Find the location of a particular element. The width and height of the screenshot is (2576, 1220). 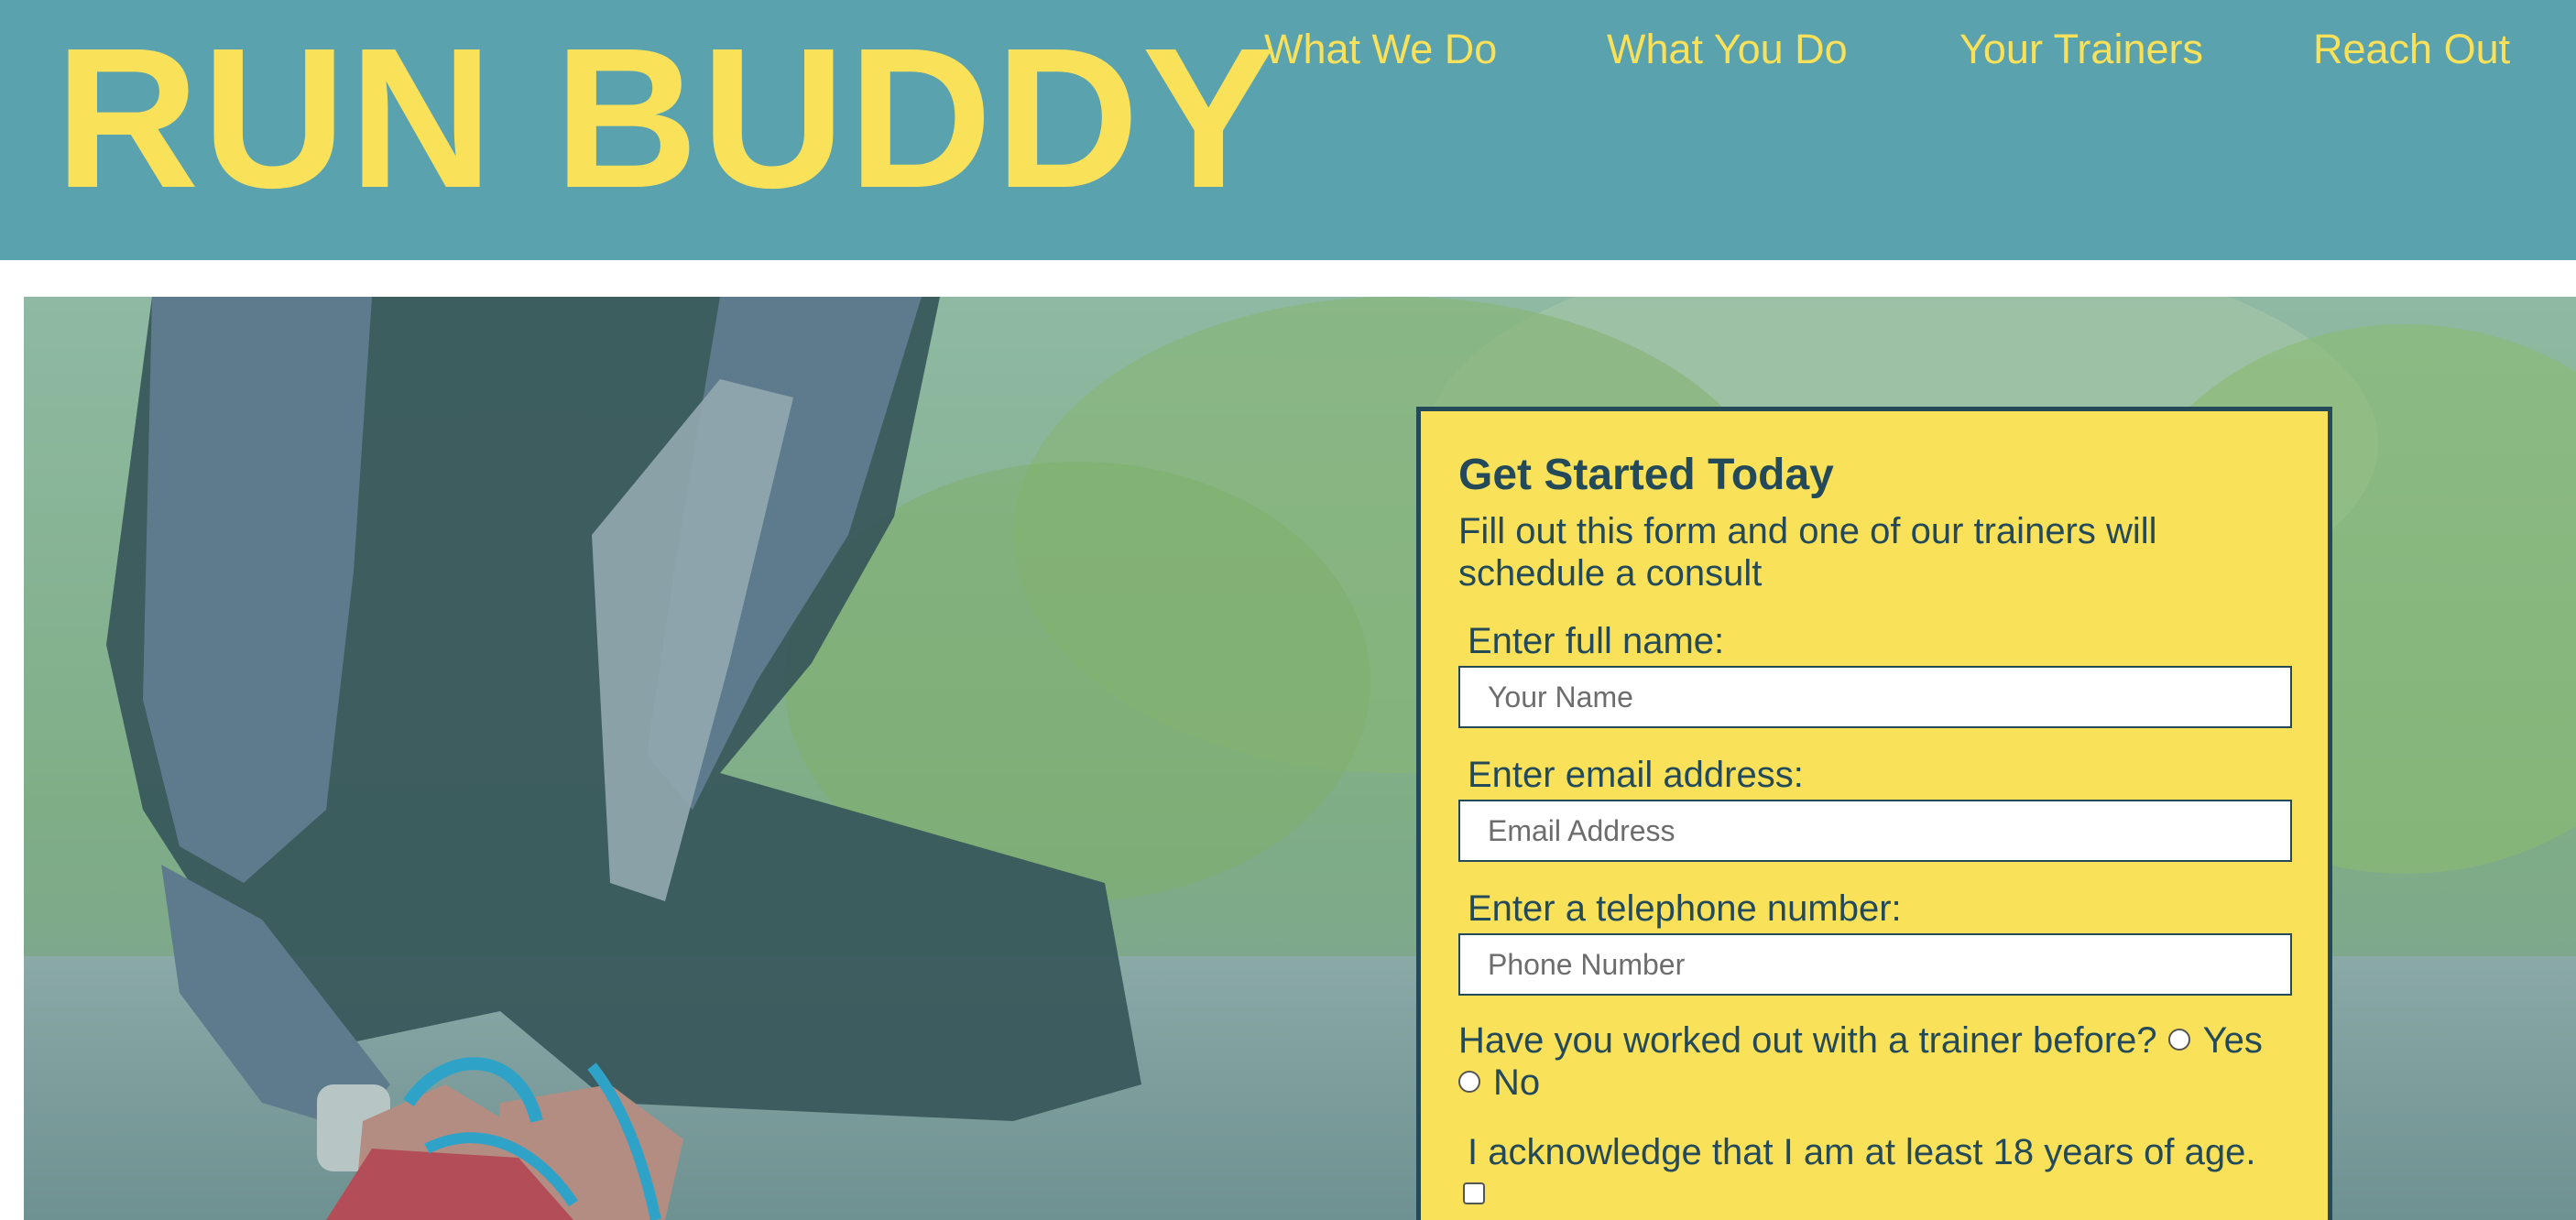

nav-link-what-you-do: What You Do is located at coordinates (1728, 49).